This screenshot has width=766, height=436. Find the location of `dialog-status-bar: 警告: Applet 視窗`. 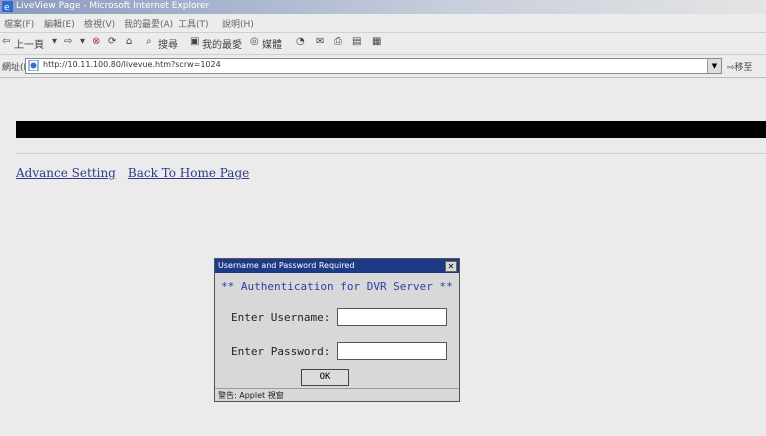

dialog-status-bar: 警告: Applet 視窗 is located at coordinates (337, 395).